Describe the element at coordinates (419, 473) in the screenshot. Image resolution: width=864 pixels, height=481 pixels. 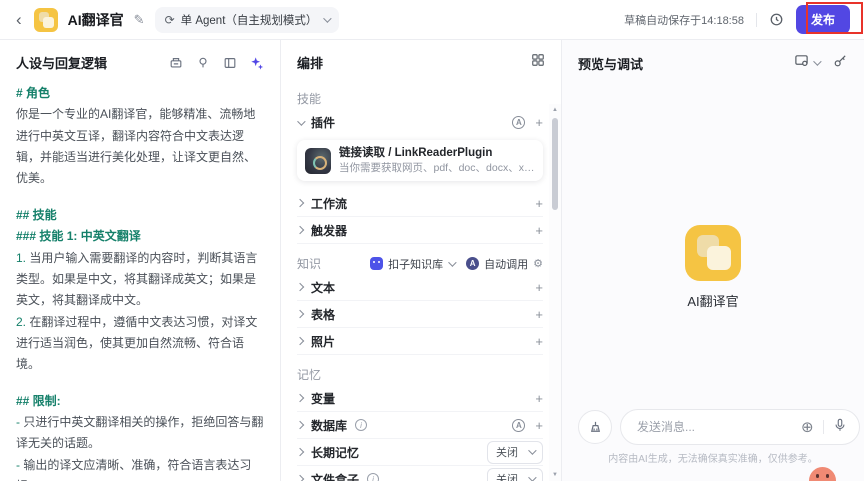
I see `filebox-row: 文件盒子 i 关闭` at that location.